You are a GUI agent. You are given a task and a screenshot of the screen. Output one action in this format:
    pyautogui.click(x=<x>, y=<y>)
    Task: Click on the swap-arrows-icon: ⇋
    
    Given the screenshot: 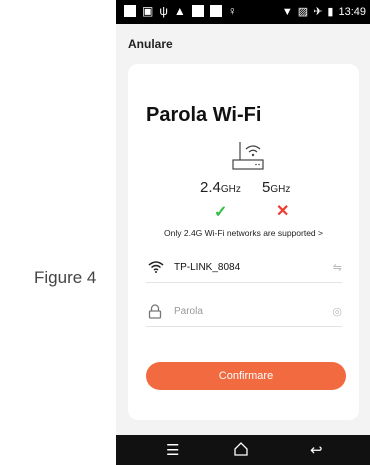 What is the action you would take?
    pyautogui.click(x=337, y=267)
    